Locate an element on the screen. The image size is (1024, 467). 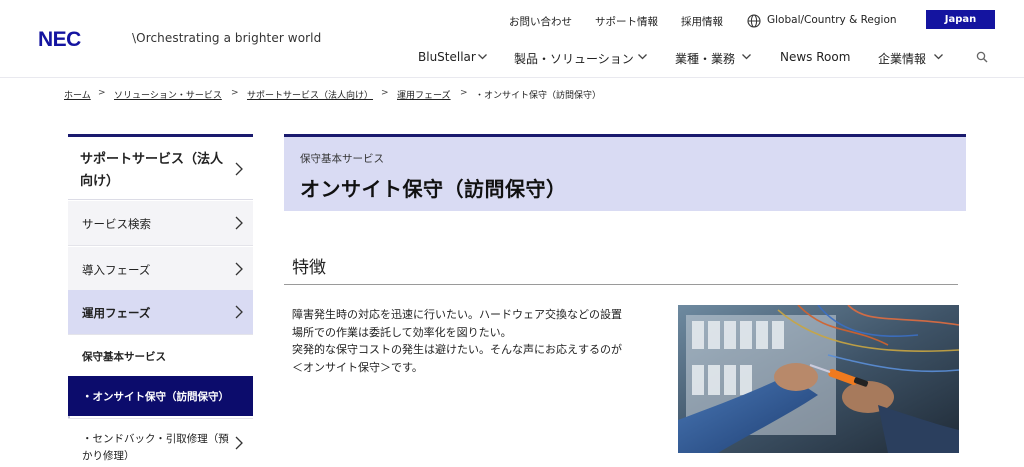
contact-link: お問い合わせ is located at coordinates (540, 21).